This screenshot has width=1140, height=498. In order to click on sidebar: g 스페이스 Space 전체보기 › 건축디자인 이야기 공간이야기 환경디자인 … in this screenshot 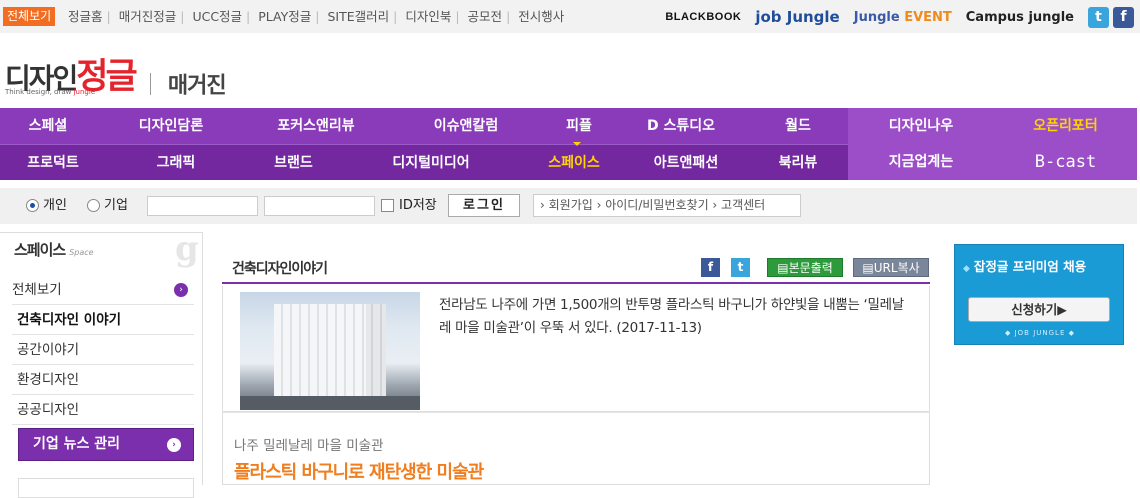, I will do `click(101, 363)`.